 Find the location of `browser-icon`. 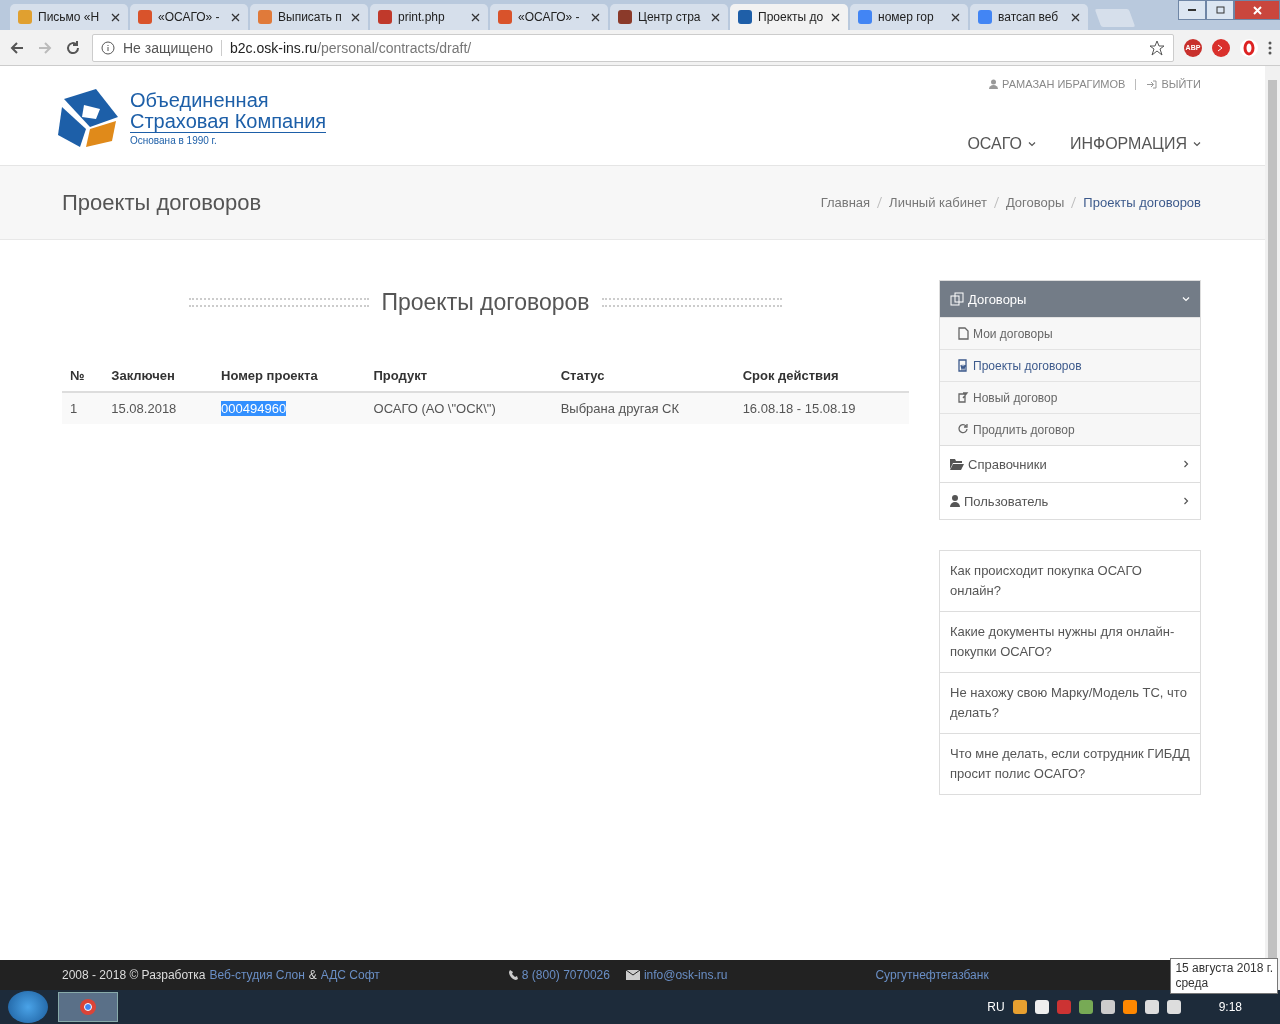

browser-icon is located at coordinates (88, 1007).